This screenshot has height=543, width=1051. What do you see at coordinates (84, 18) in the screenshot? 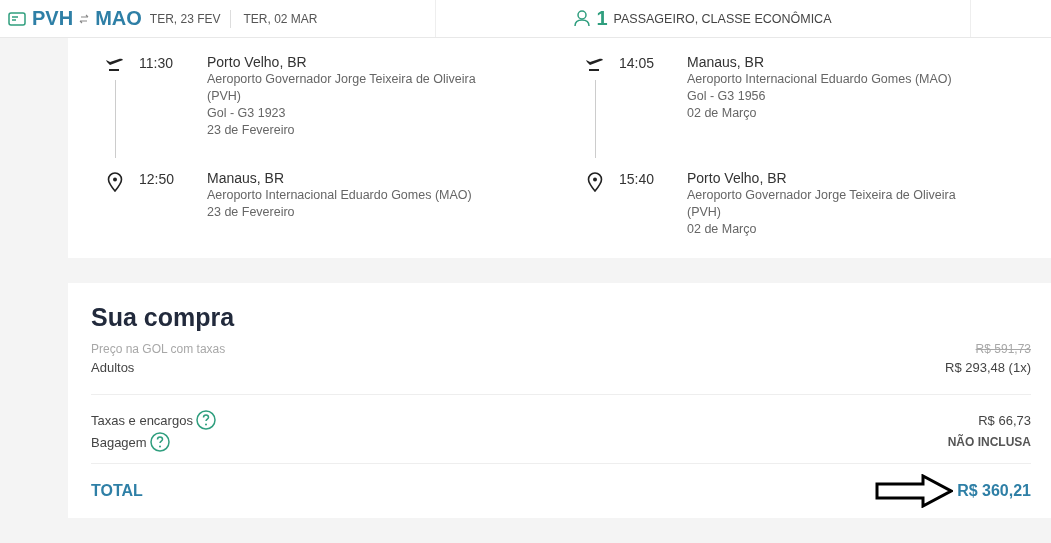
I see `swap-icon` at bounding box center [84, 18].